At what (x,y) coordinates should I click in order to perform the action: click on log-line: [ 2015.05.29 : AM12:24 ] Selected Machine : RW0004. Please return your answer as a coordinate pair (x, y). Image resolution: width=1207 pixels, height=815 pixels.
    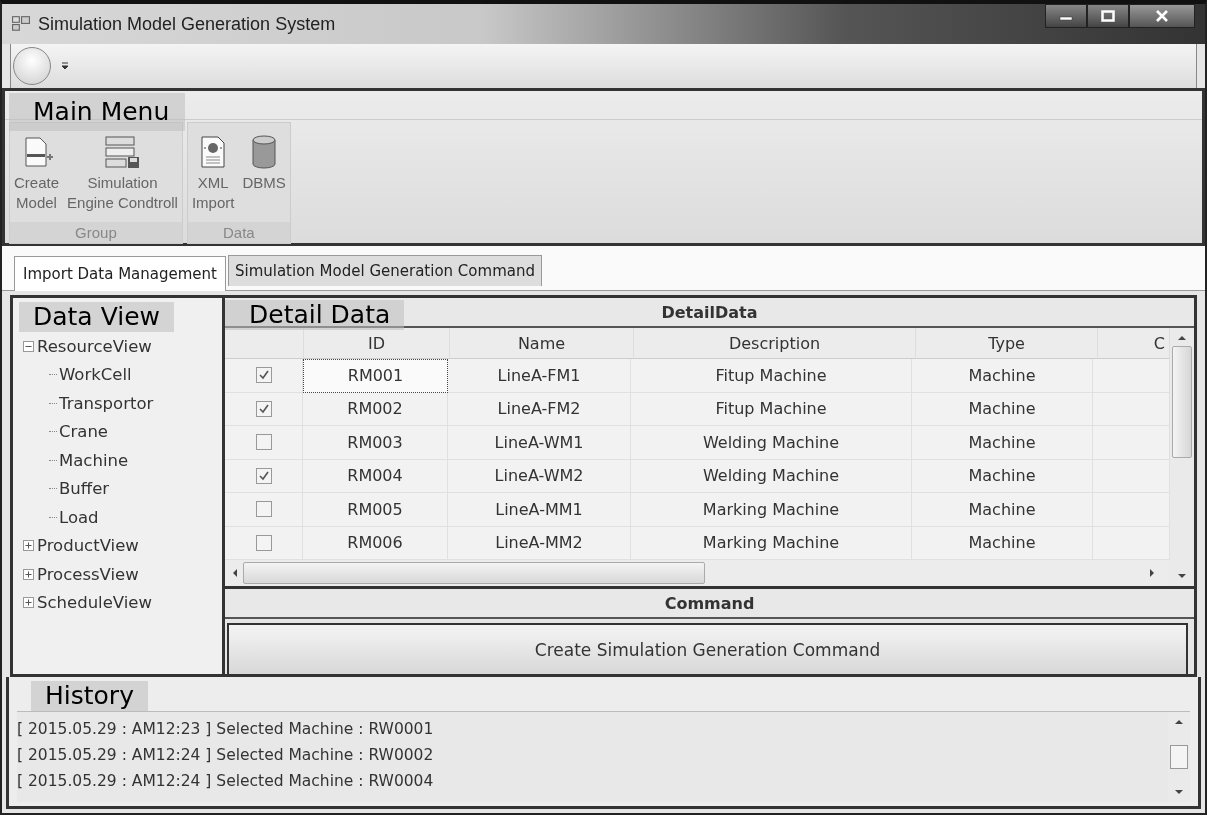
    Looking at the image, I should click on (226, 781).